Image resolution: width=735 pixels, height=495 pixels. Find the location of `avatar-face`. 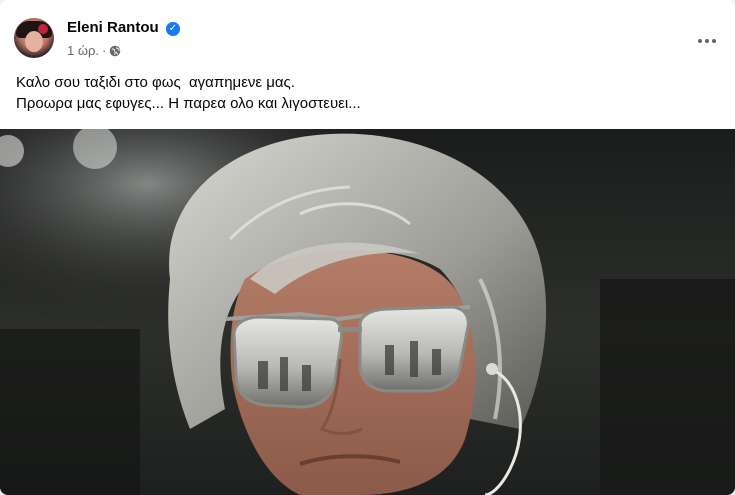

avatar-face is located at coordinates (34, 41).